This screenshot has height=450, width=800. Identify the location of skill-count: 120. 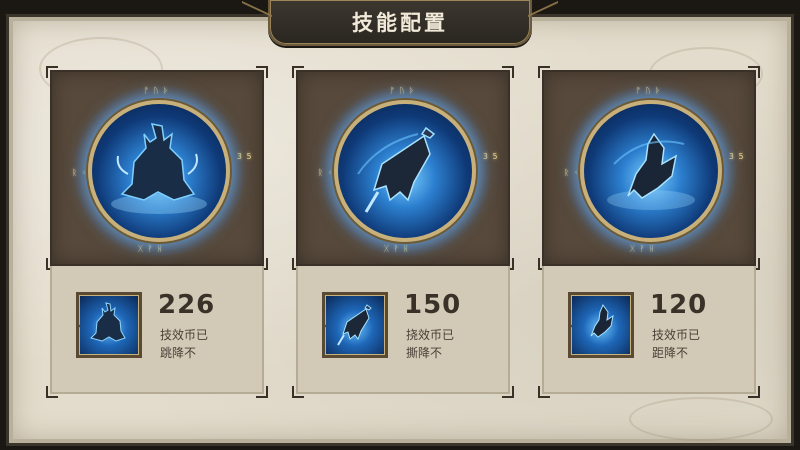
(679, 305).